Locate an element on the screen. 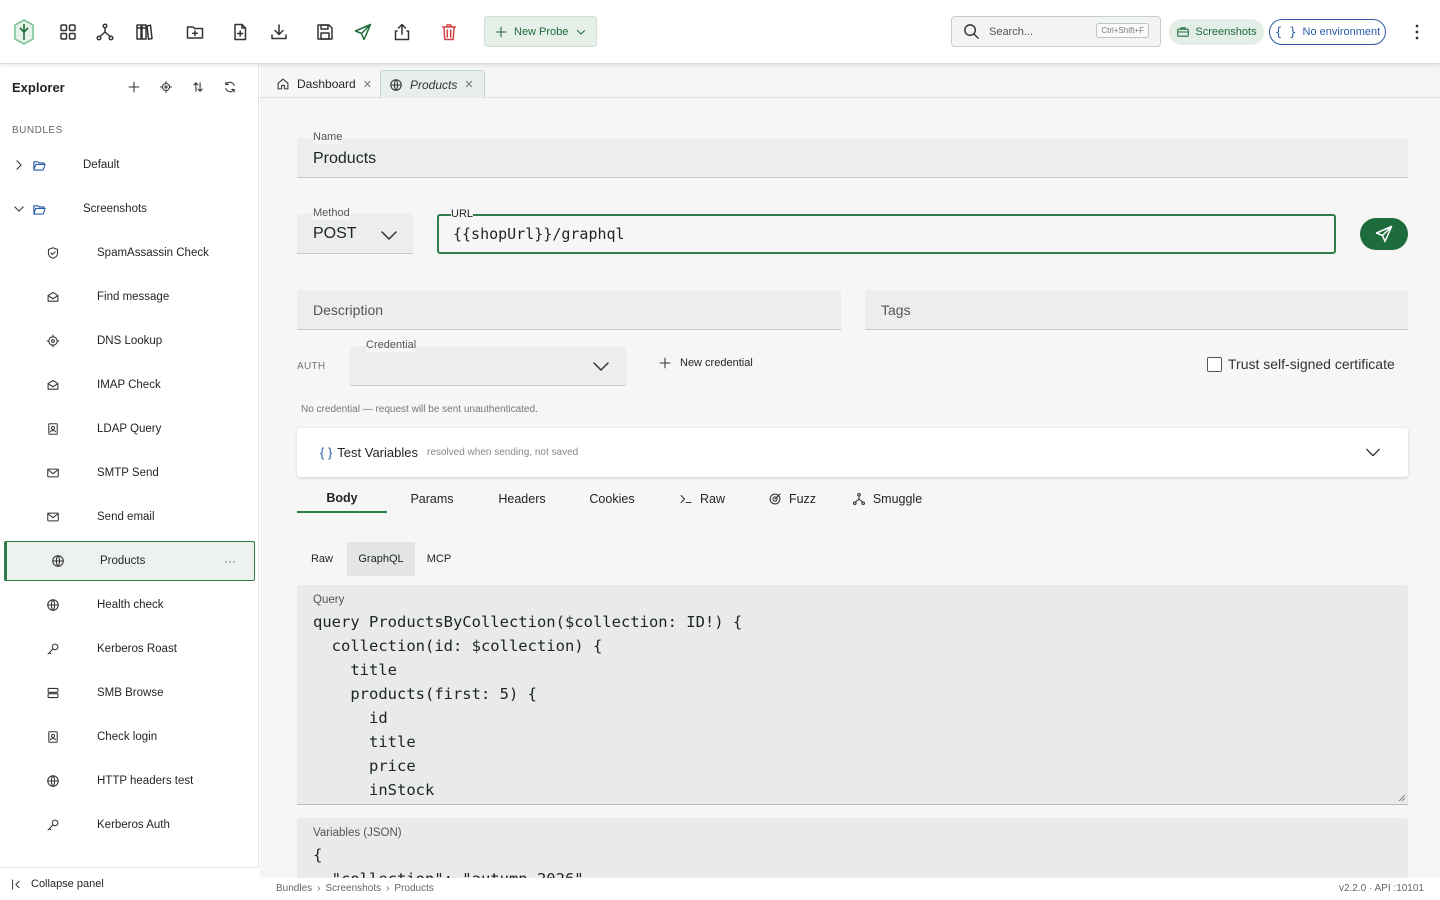 This screenshot has width=1440, height=900. refresh-icon is located at coordinates (230, 87).